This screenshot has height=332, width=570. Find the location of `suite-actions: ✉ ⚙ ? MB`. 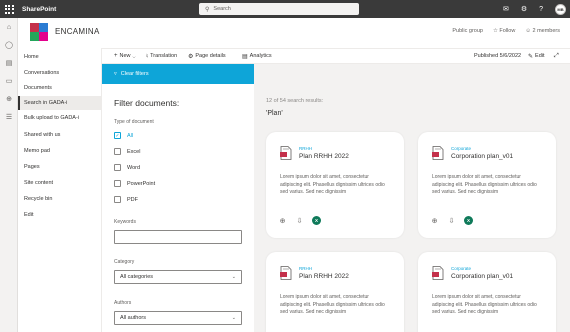

suite-actions: ✉ ⚙ ? MB is located at coordinates (534, 9).